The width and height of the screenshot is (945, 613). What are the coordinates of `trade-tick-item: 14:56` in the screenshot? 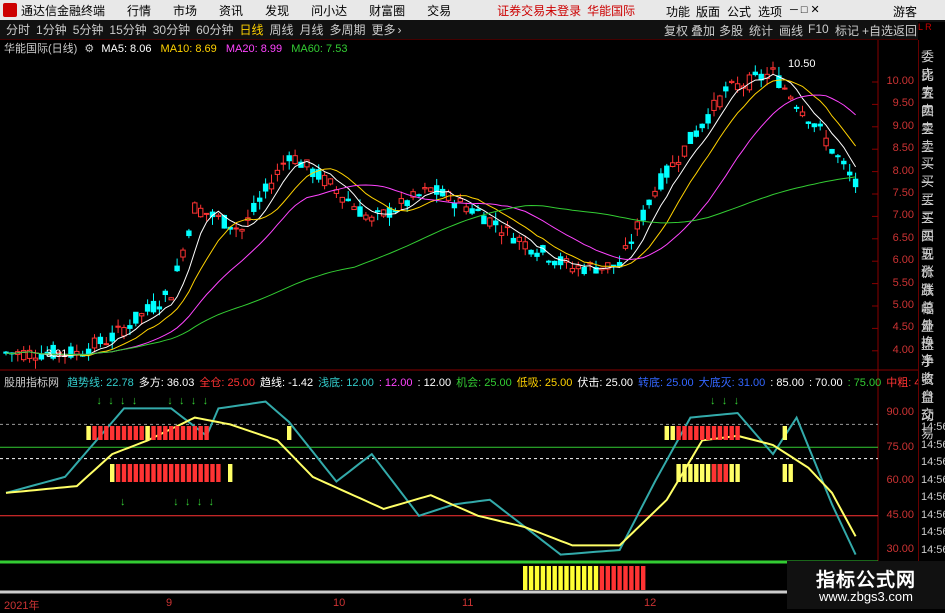 It's located at (933, 427).